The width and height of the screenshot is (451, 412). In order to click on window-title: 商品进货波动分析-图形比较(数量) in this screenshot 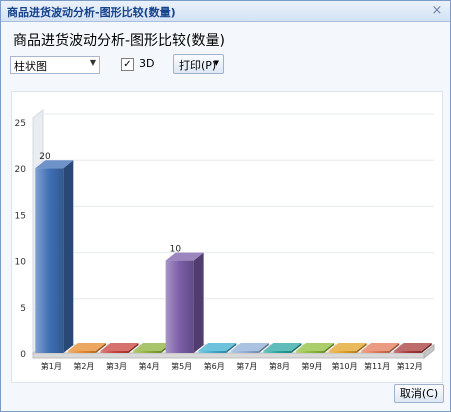, I will do `click(91, 12)`.